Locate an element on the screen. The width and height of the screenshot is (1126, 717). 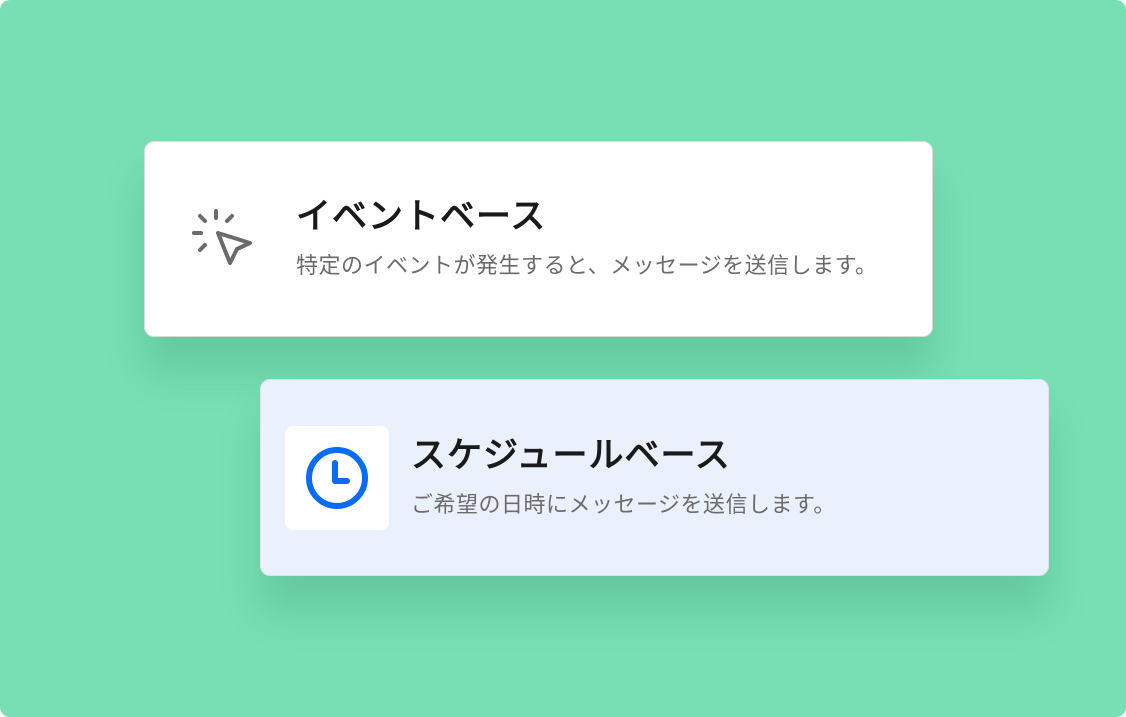
schedule-text: スケジュールベース ご希望の日時にメッセージを送信します。 is located at coordinates (623, 478).